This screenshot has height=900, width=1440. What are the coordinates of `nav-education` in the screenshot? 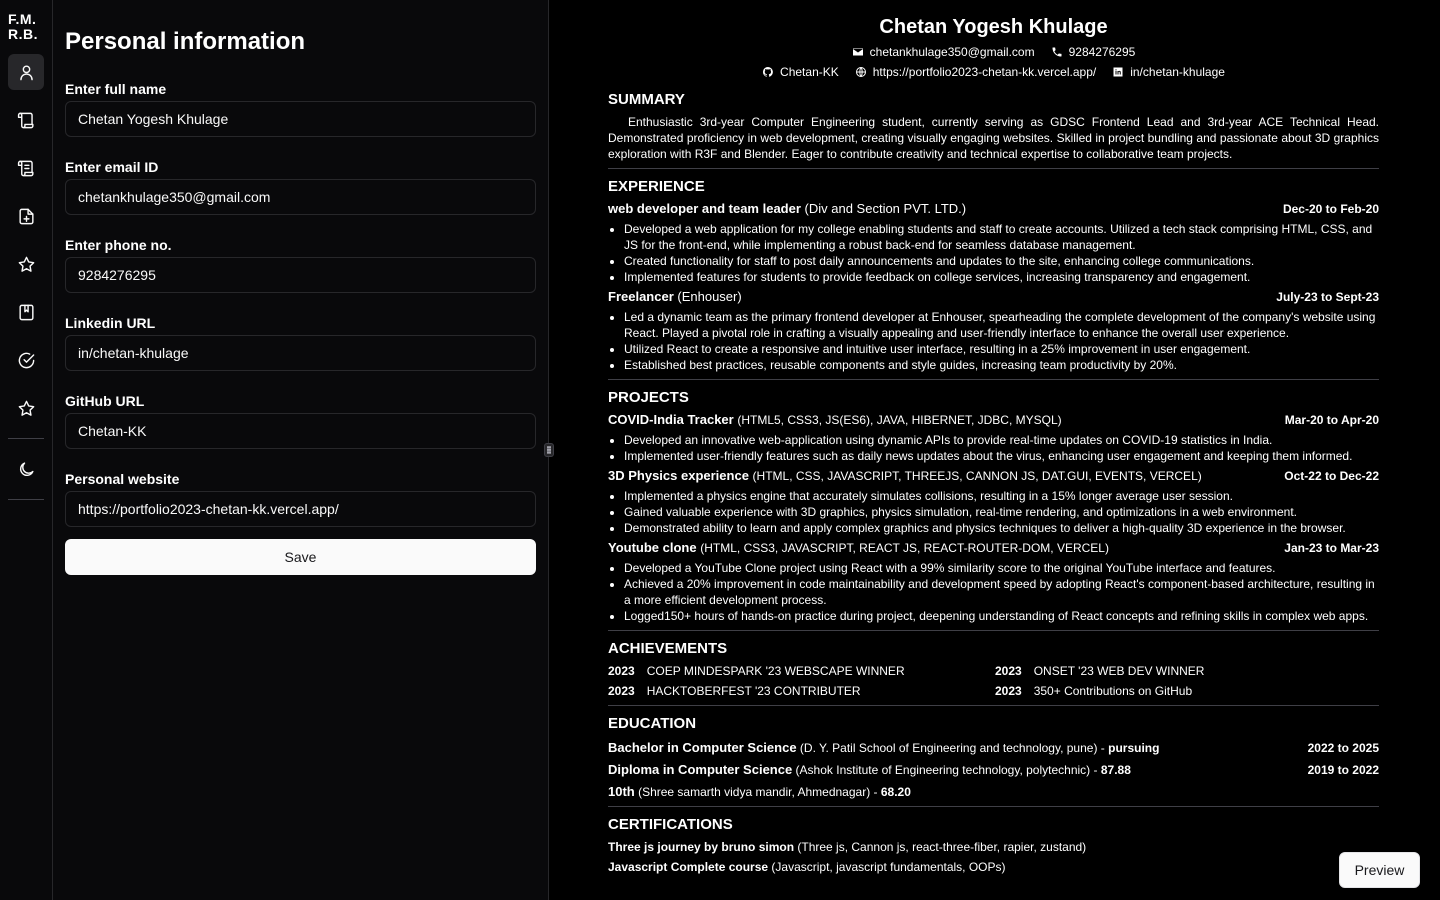 It's located at (26, 312).